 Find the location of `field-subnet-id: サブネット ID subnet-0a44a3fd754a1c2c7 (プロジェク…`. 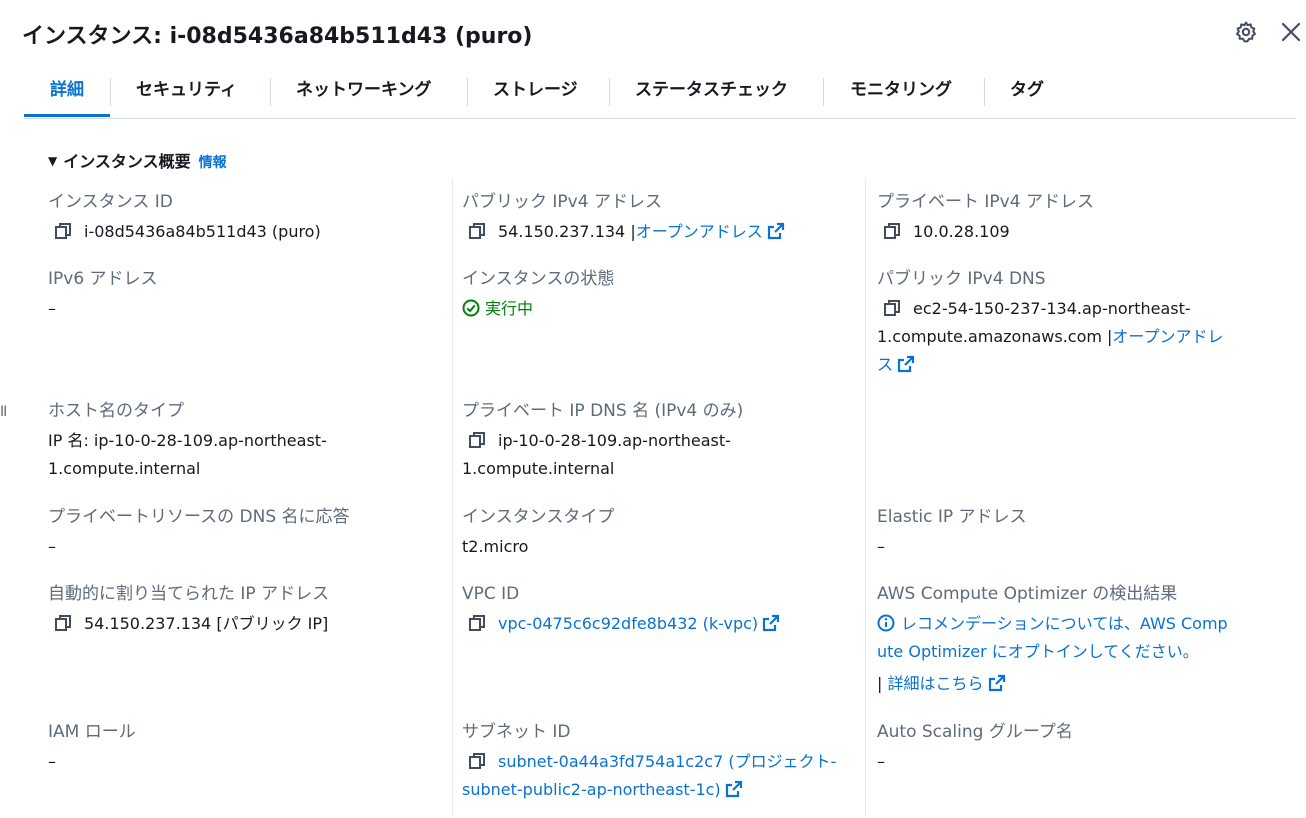

field-subnet-id: サブネット ID subnet-0a44a3fd754a1c2c7 (プロジェク… is located at coordinates (657, 762).